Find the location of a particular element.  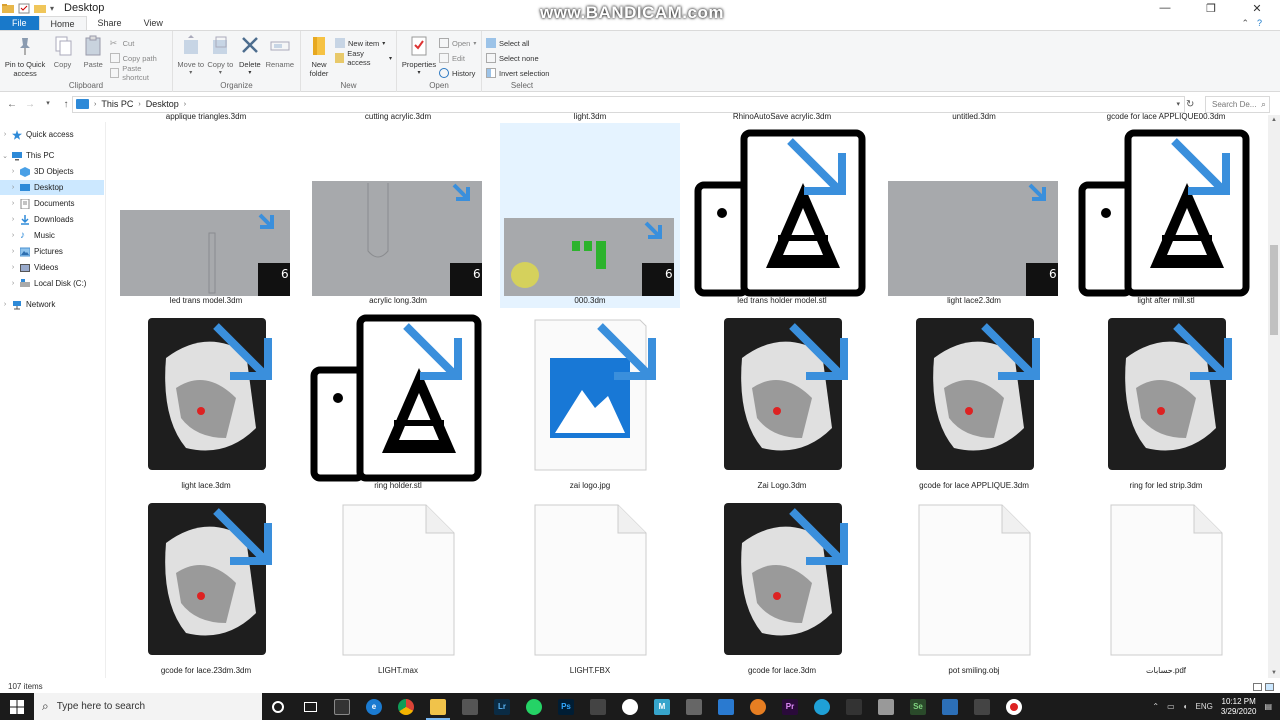

address-field: › This PC › Desktop › ▾ is located at coordinates (628, 104).